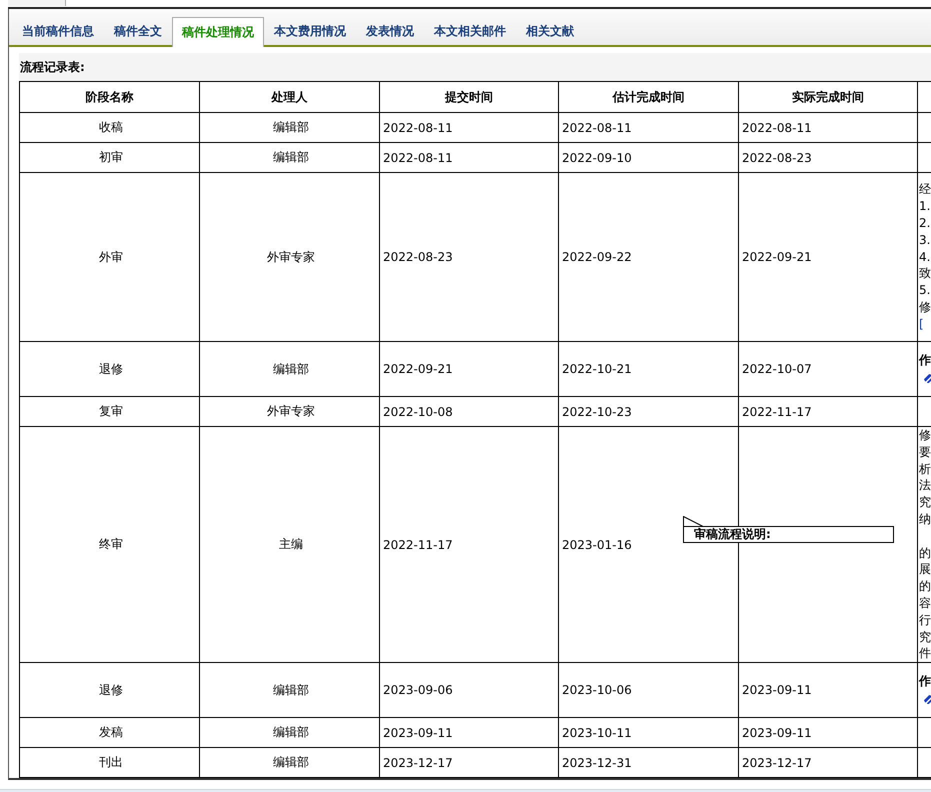  What do you see at coordinates (290, 544) in the screenshot?
I see `table-cell: 主编` at bounding box center [290, 544].